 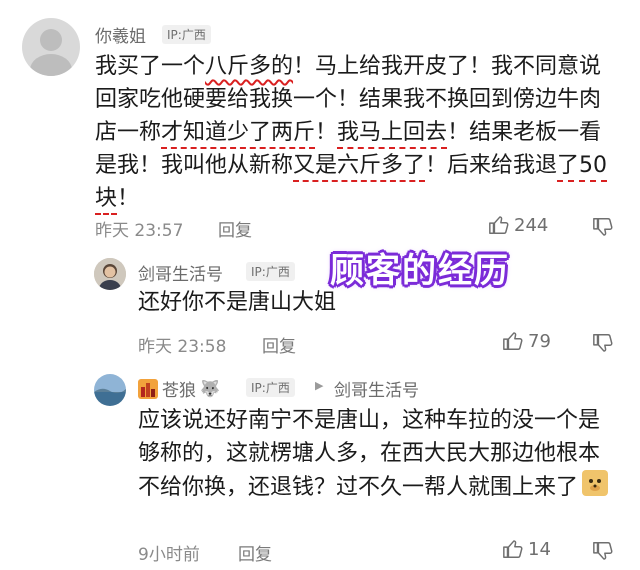 I want to click on timestamp: 昨天 23:57, so click(x=139, y=231).